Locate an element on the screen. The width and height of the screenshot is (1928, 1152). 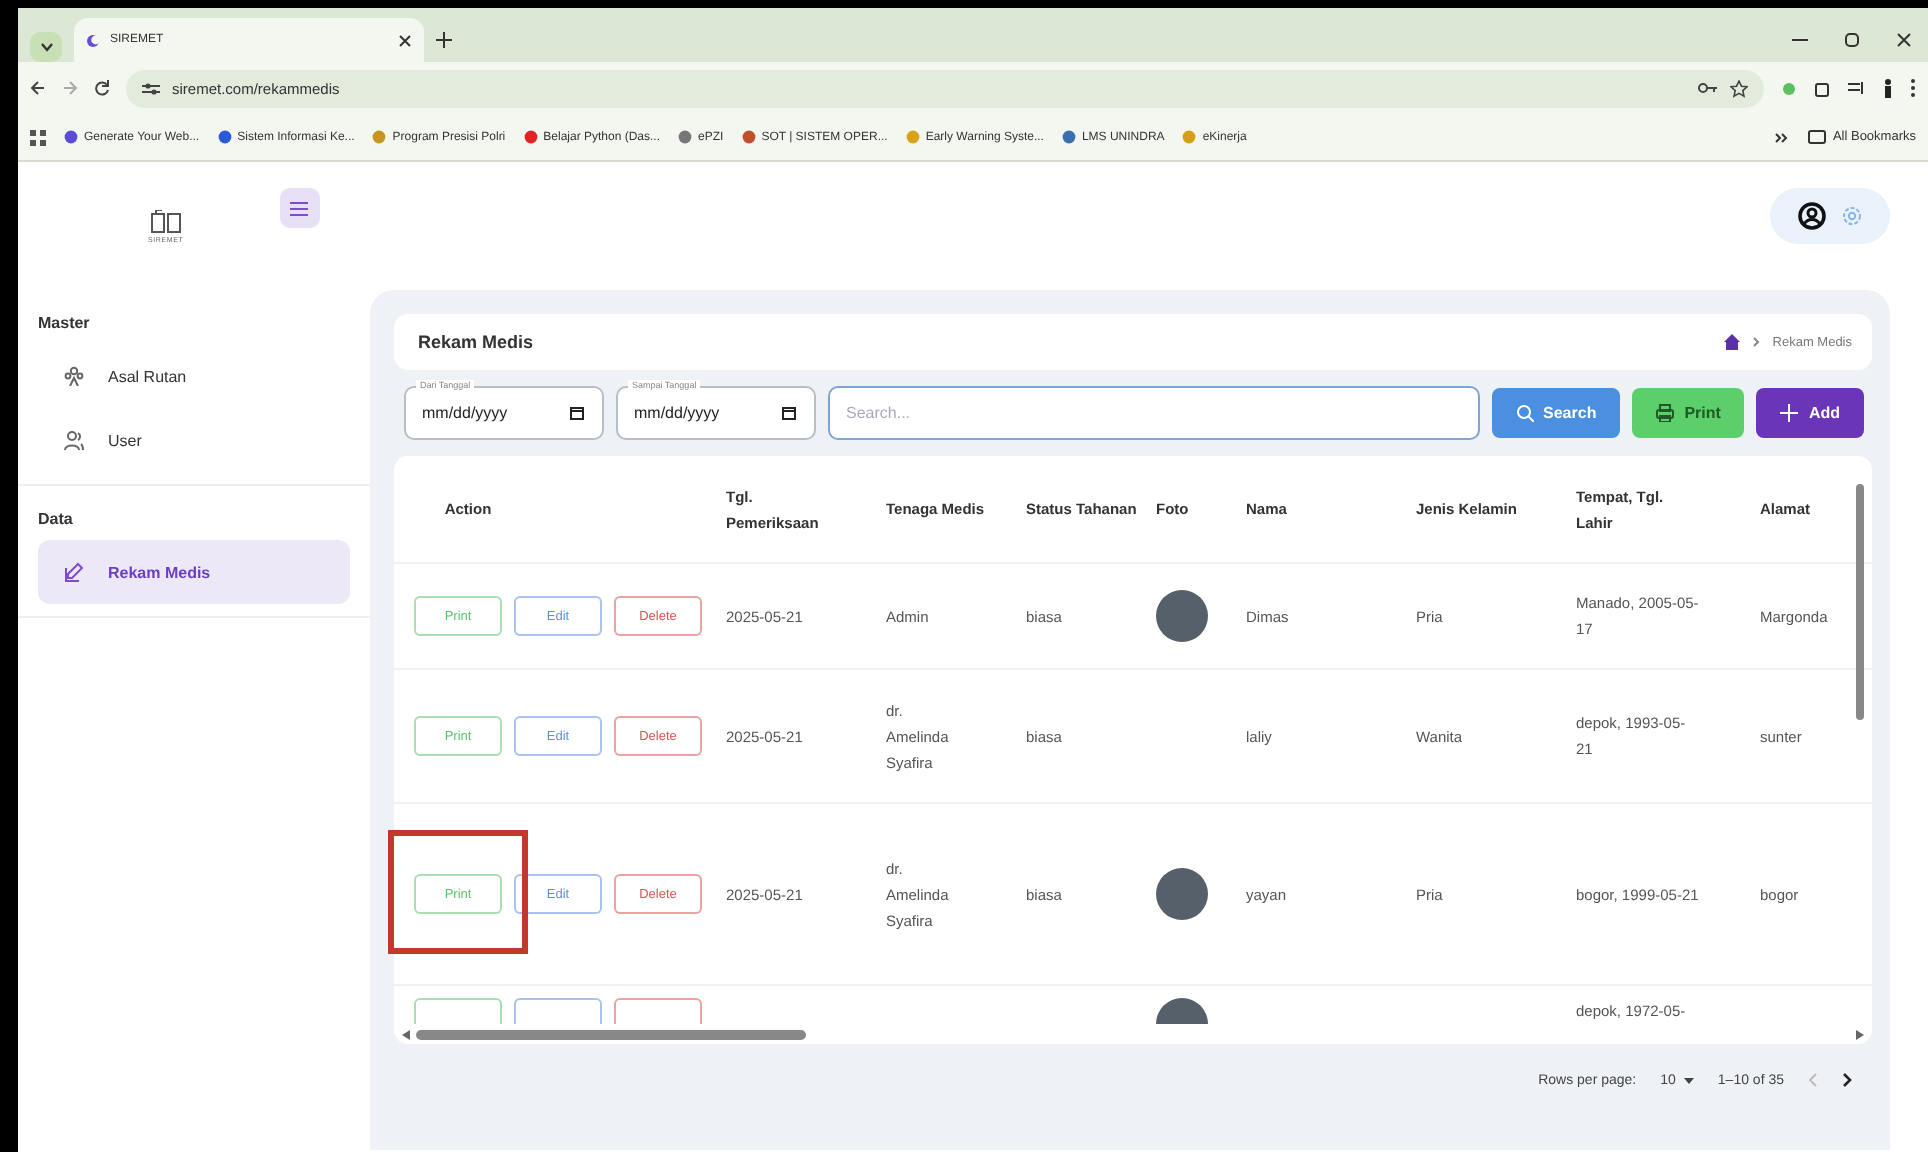
more-vert-icon is located at coordinates (1913, 88).